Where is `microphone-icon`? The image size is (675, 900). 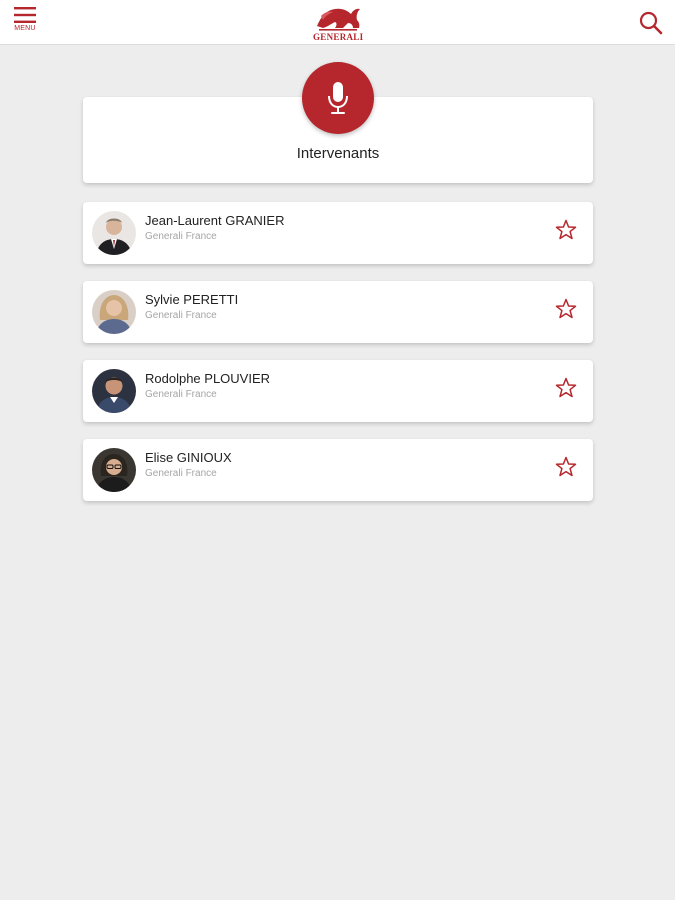
microphone-icon is located at coordinates (338, 98).